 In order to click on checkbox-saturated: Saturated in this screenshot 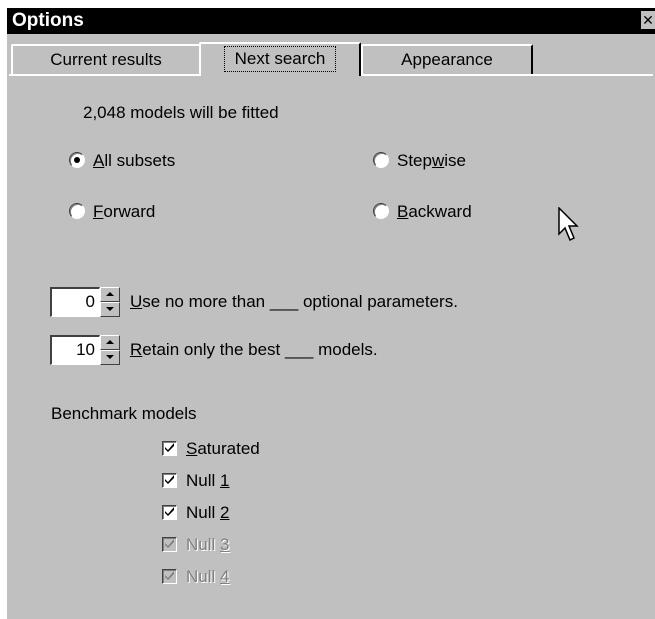, I will do `click(211, 449)`.